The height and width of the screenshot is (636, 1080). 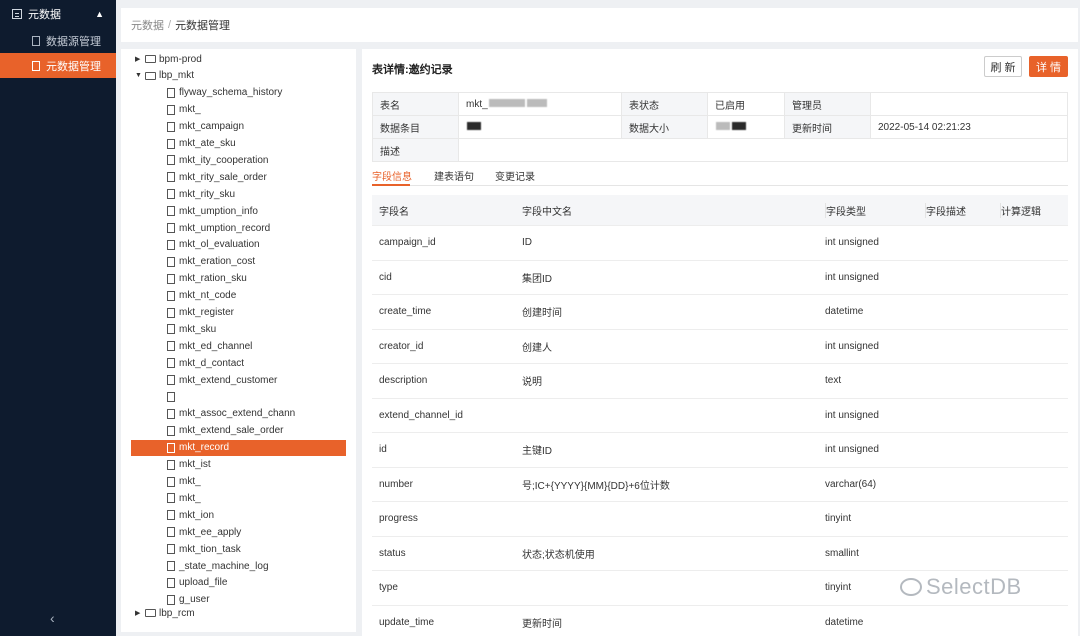 I want to click on table-row: create_time 创建时间 datetime, so click(x=720, y=312).